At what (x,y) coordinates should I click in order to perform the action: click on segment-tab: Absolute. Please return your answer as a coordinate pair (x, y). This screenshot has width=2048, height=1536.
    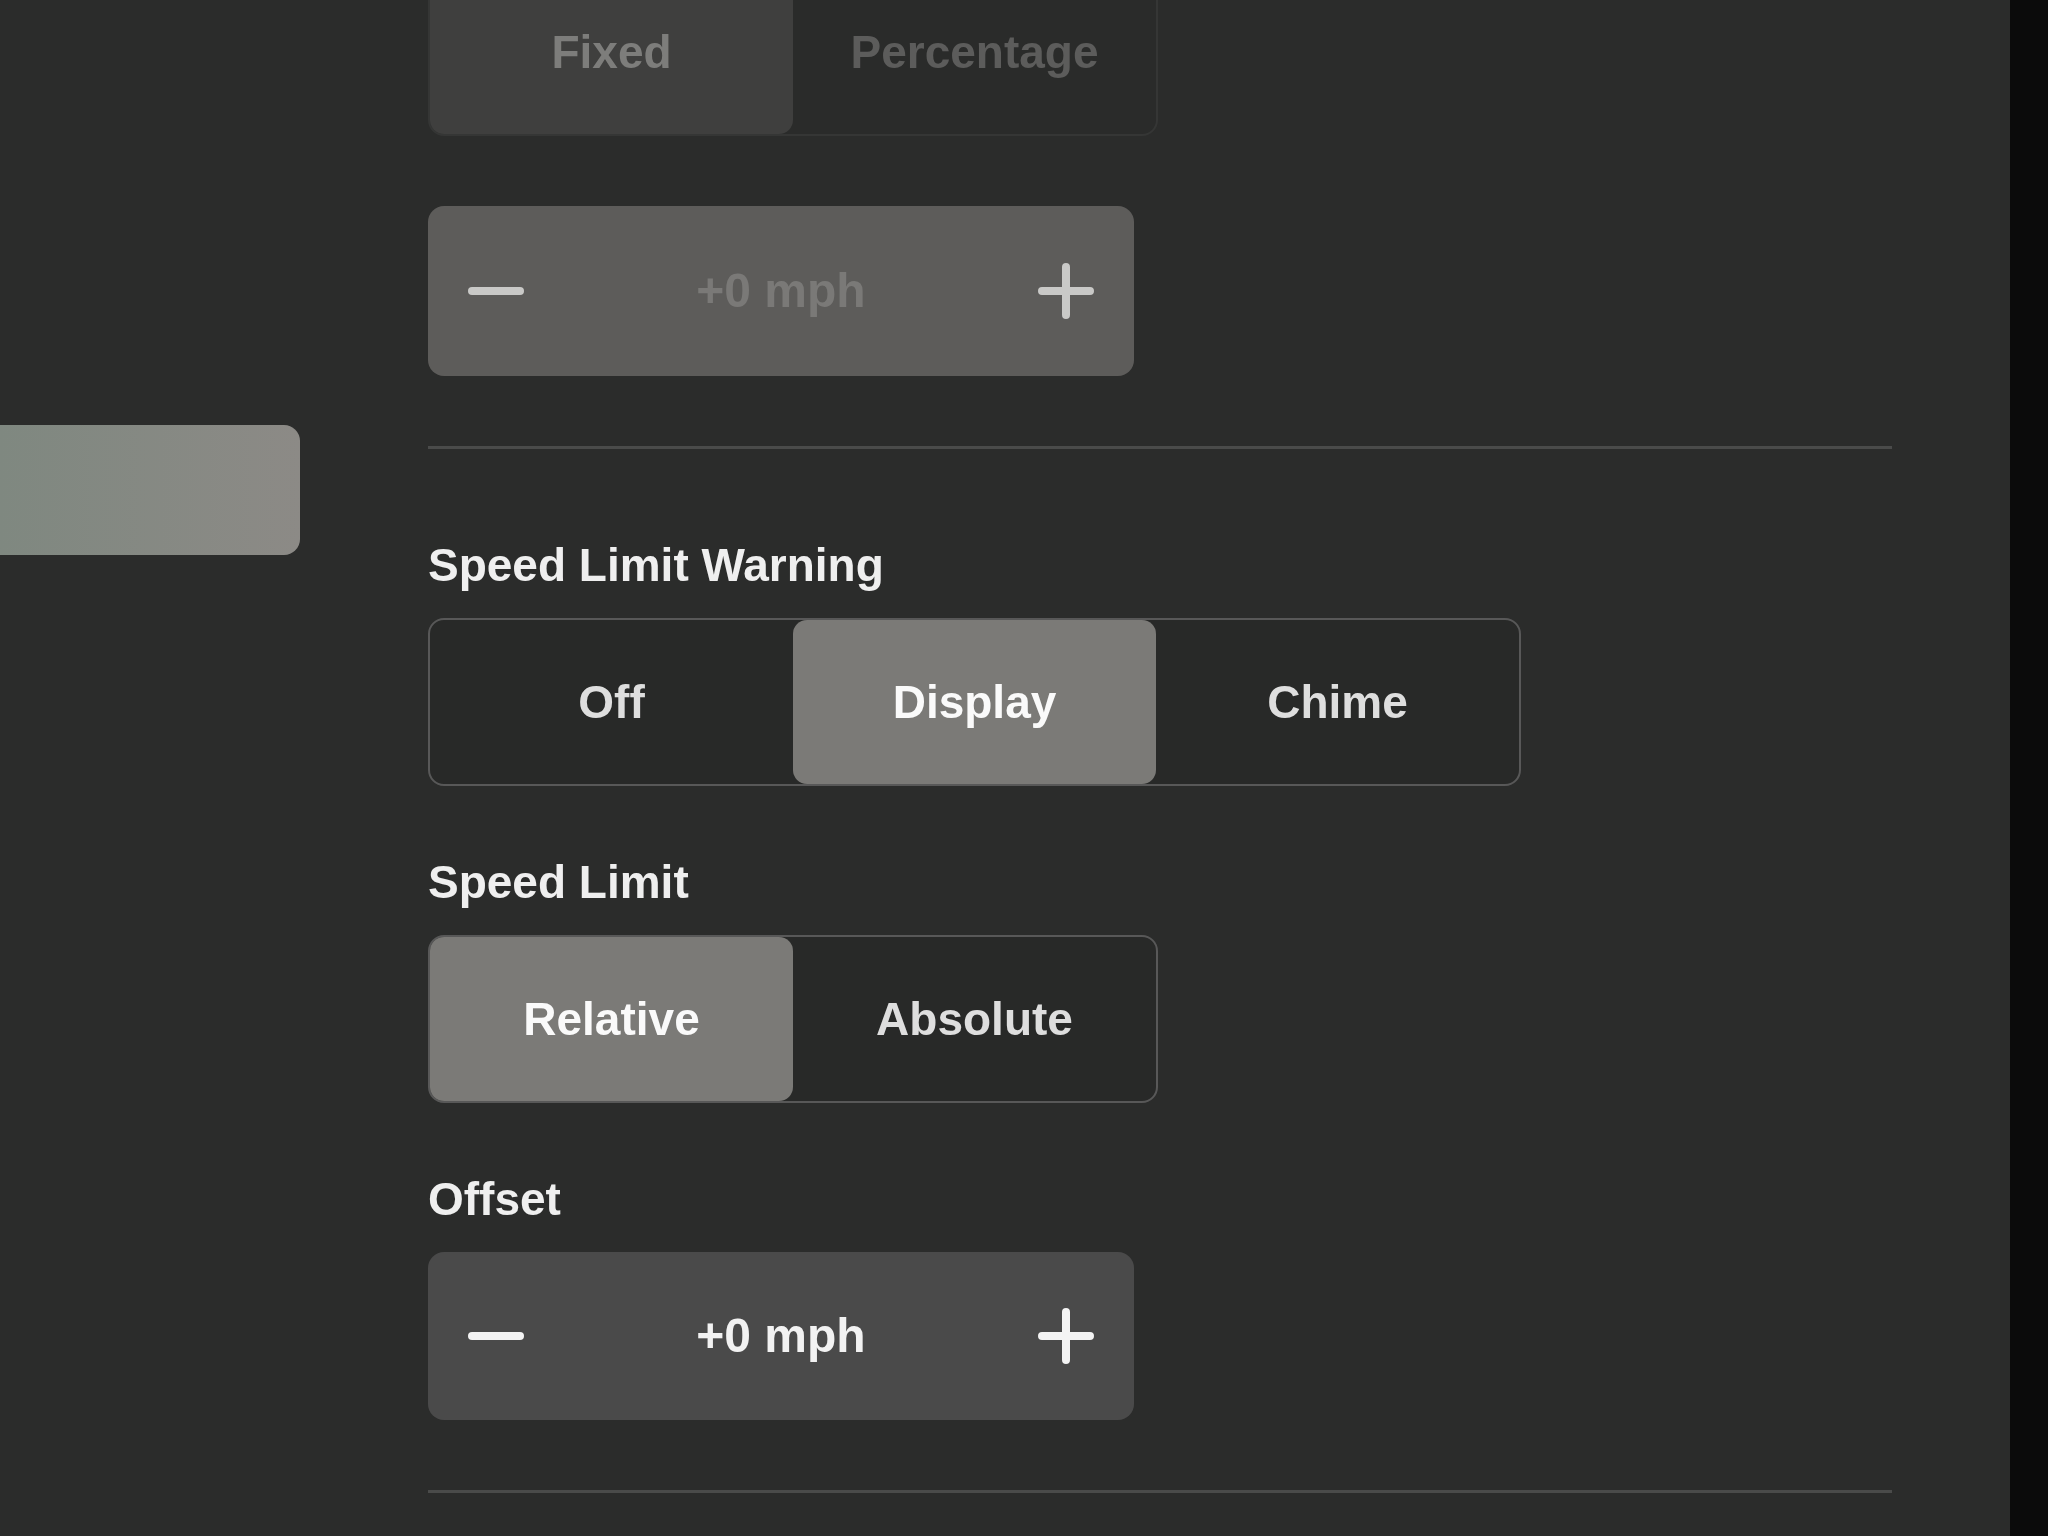
    Looking at the image, I should click on (974, 1019).